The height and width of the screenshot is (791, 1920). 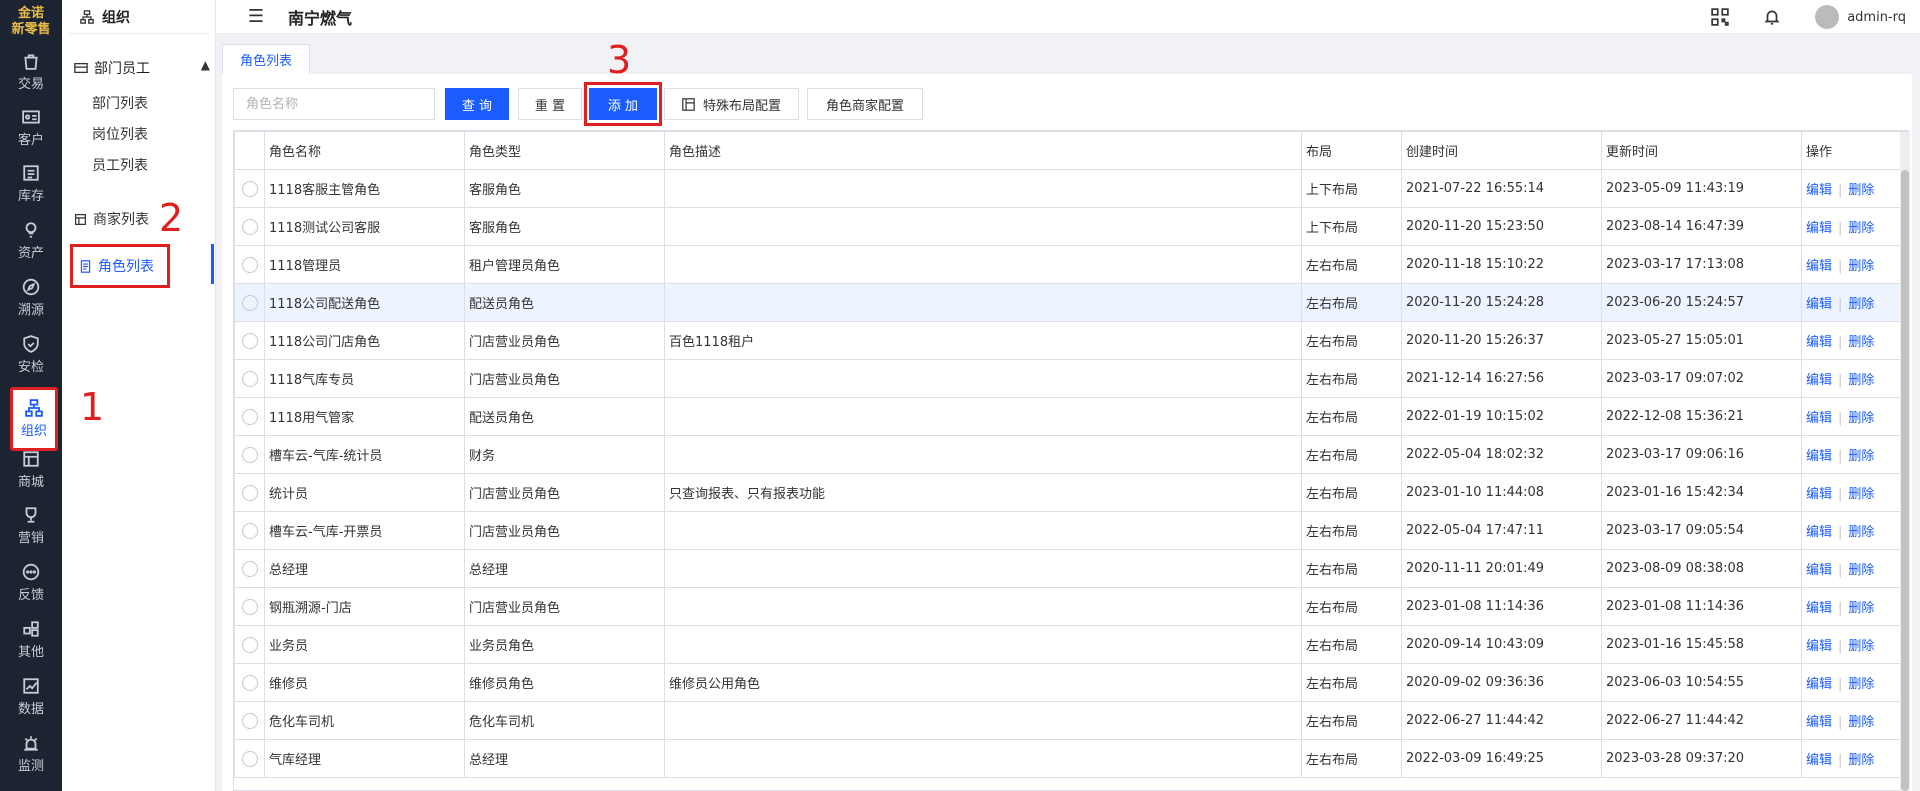 I want to click on special-layout-button: 特殊布局配置, so click(x=731, y=104).